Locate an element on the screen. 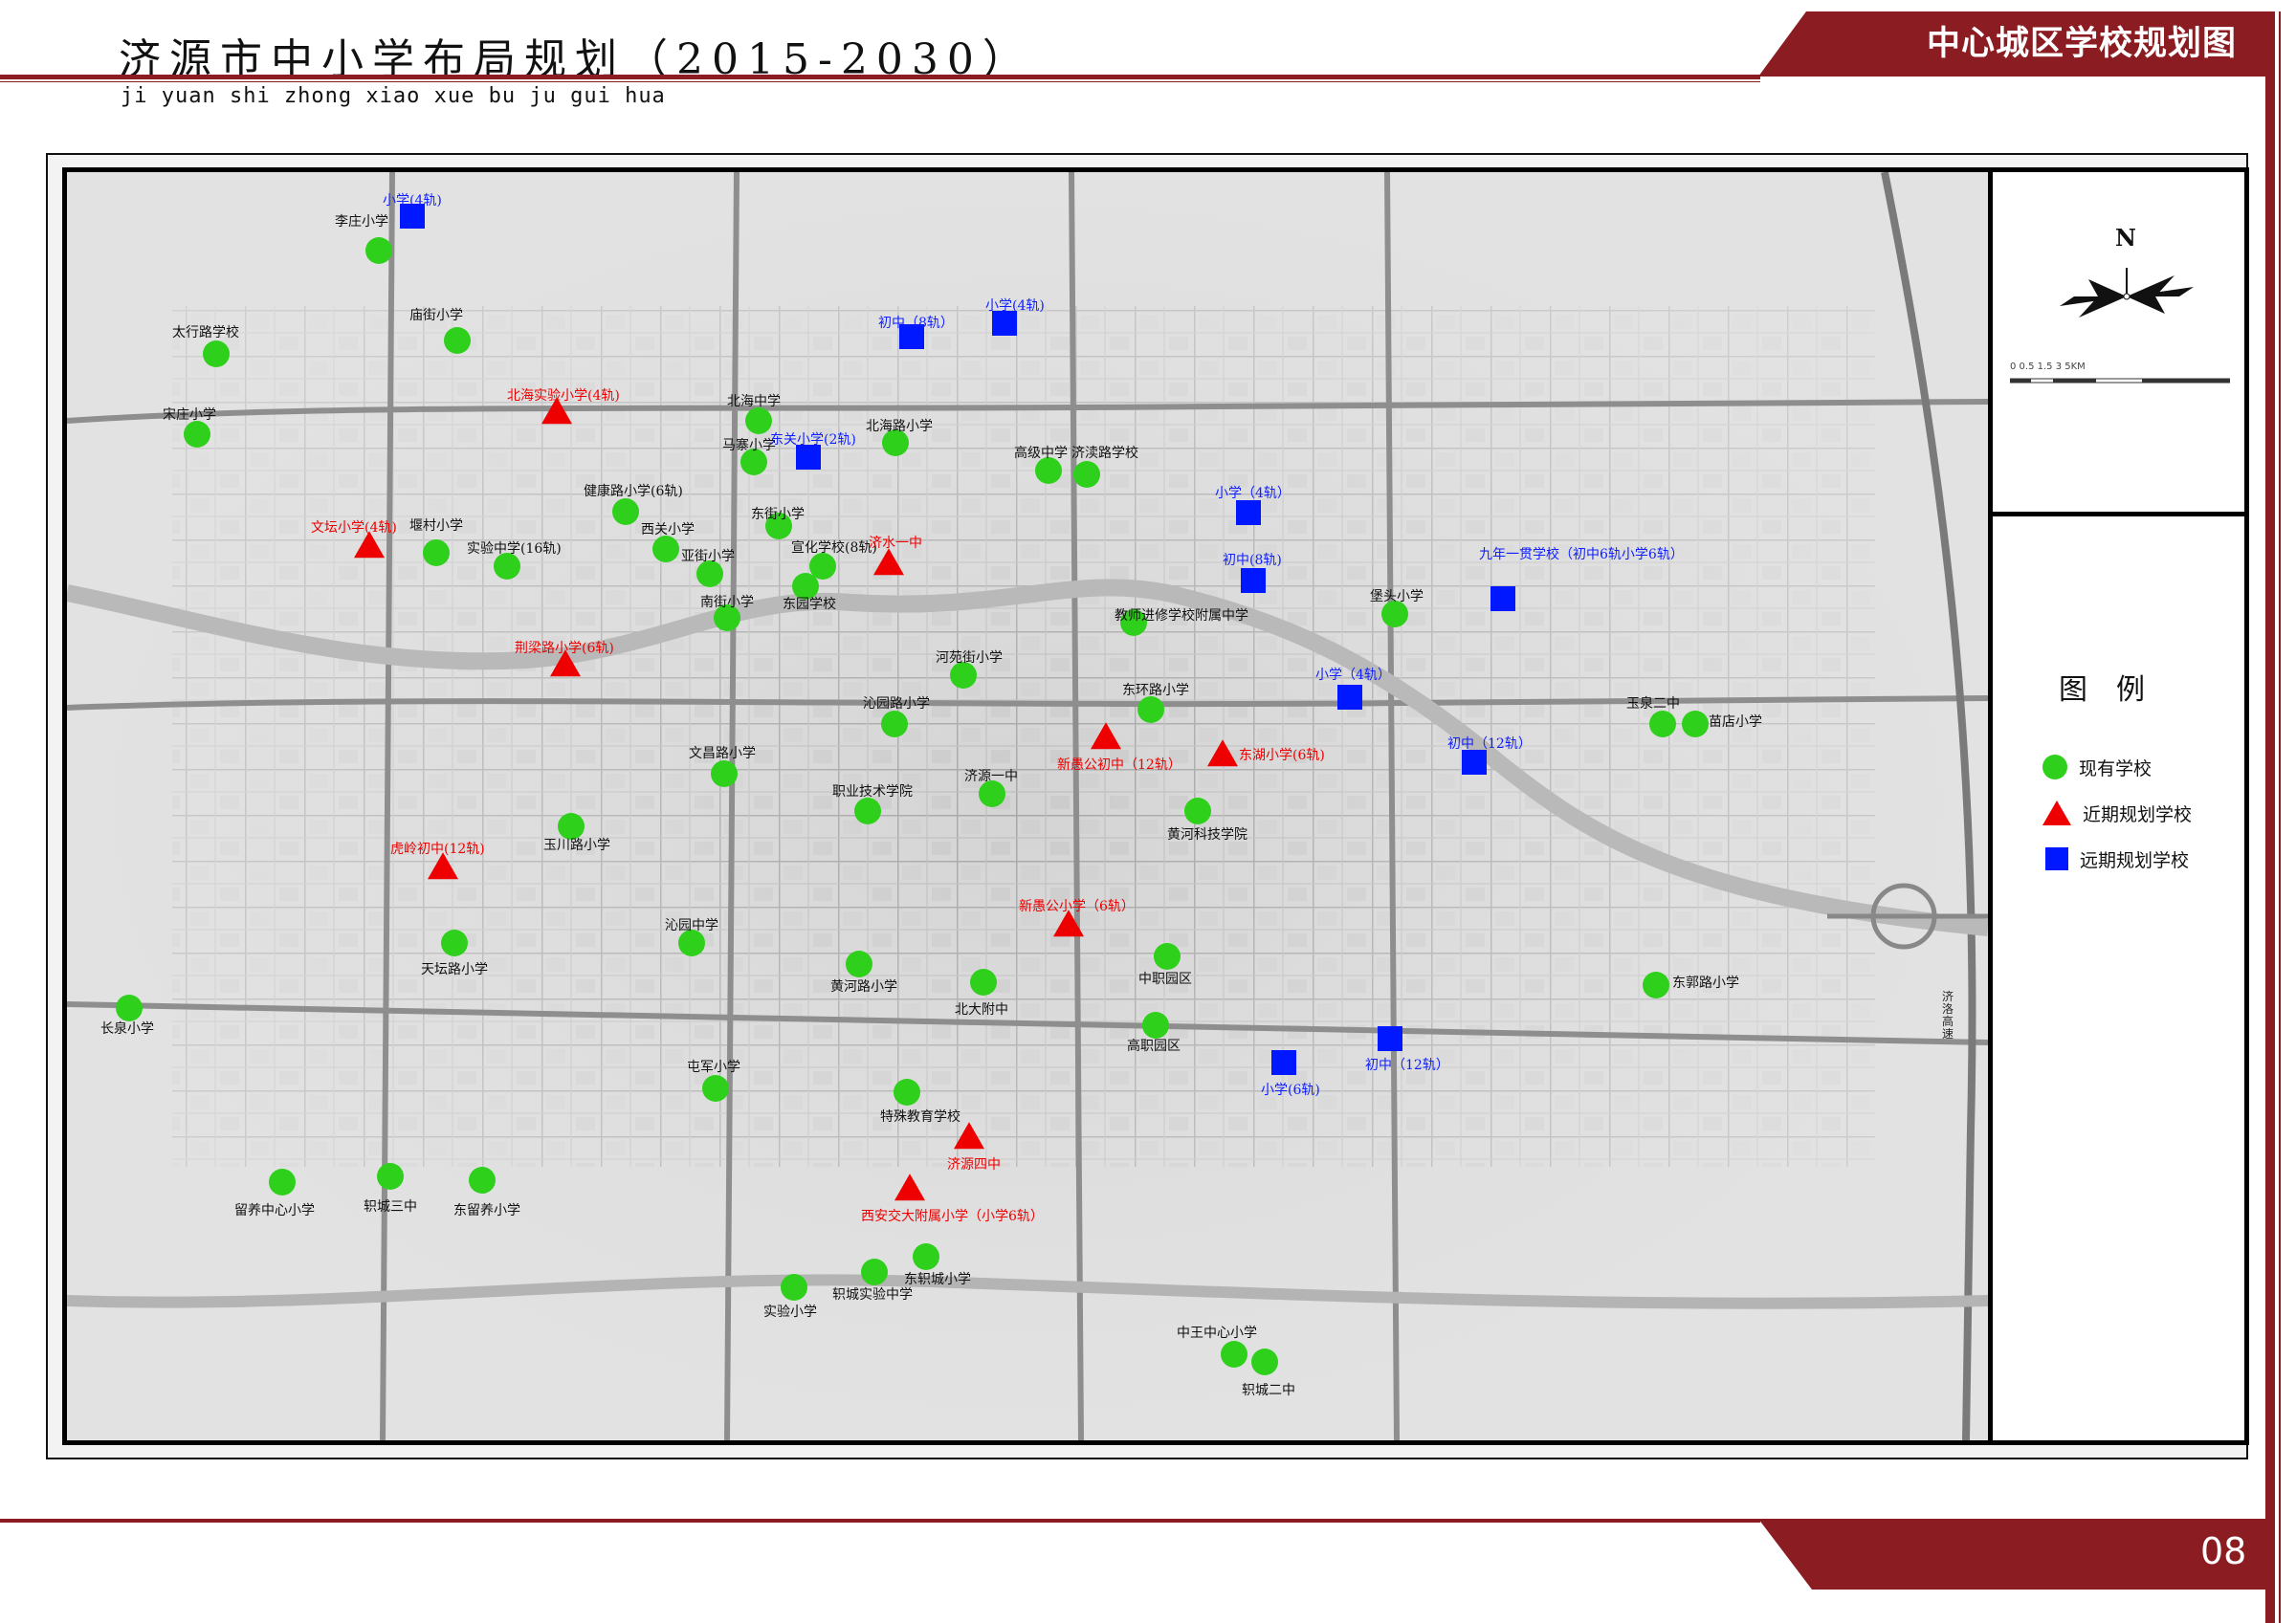  school-label: 北海中学 is located at coordinates (754, 401).